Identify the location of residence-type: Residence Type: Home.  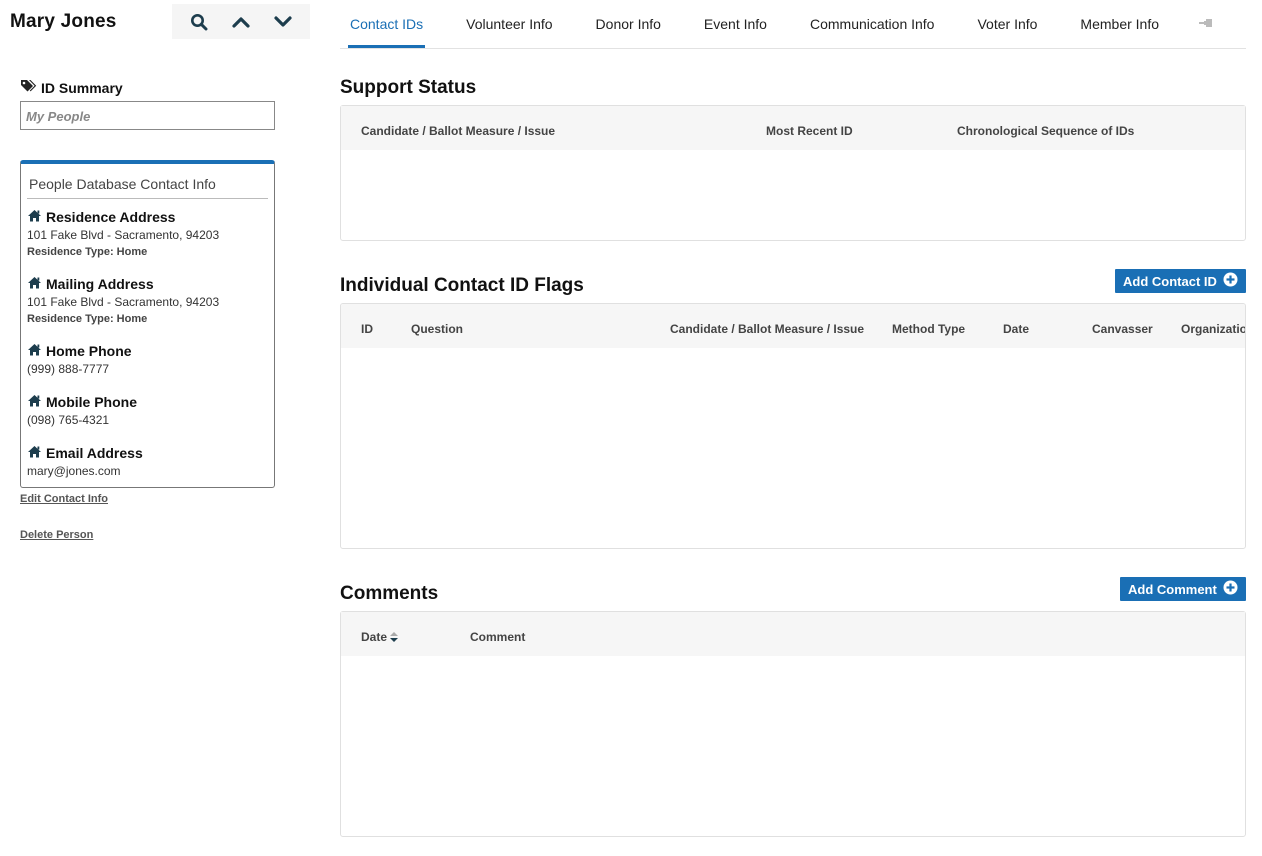
(87, 252).